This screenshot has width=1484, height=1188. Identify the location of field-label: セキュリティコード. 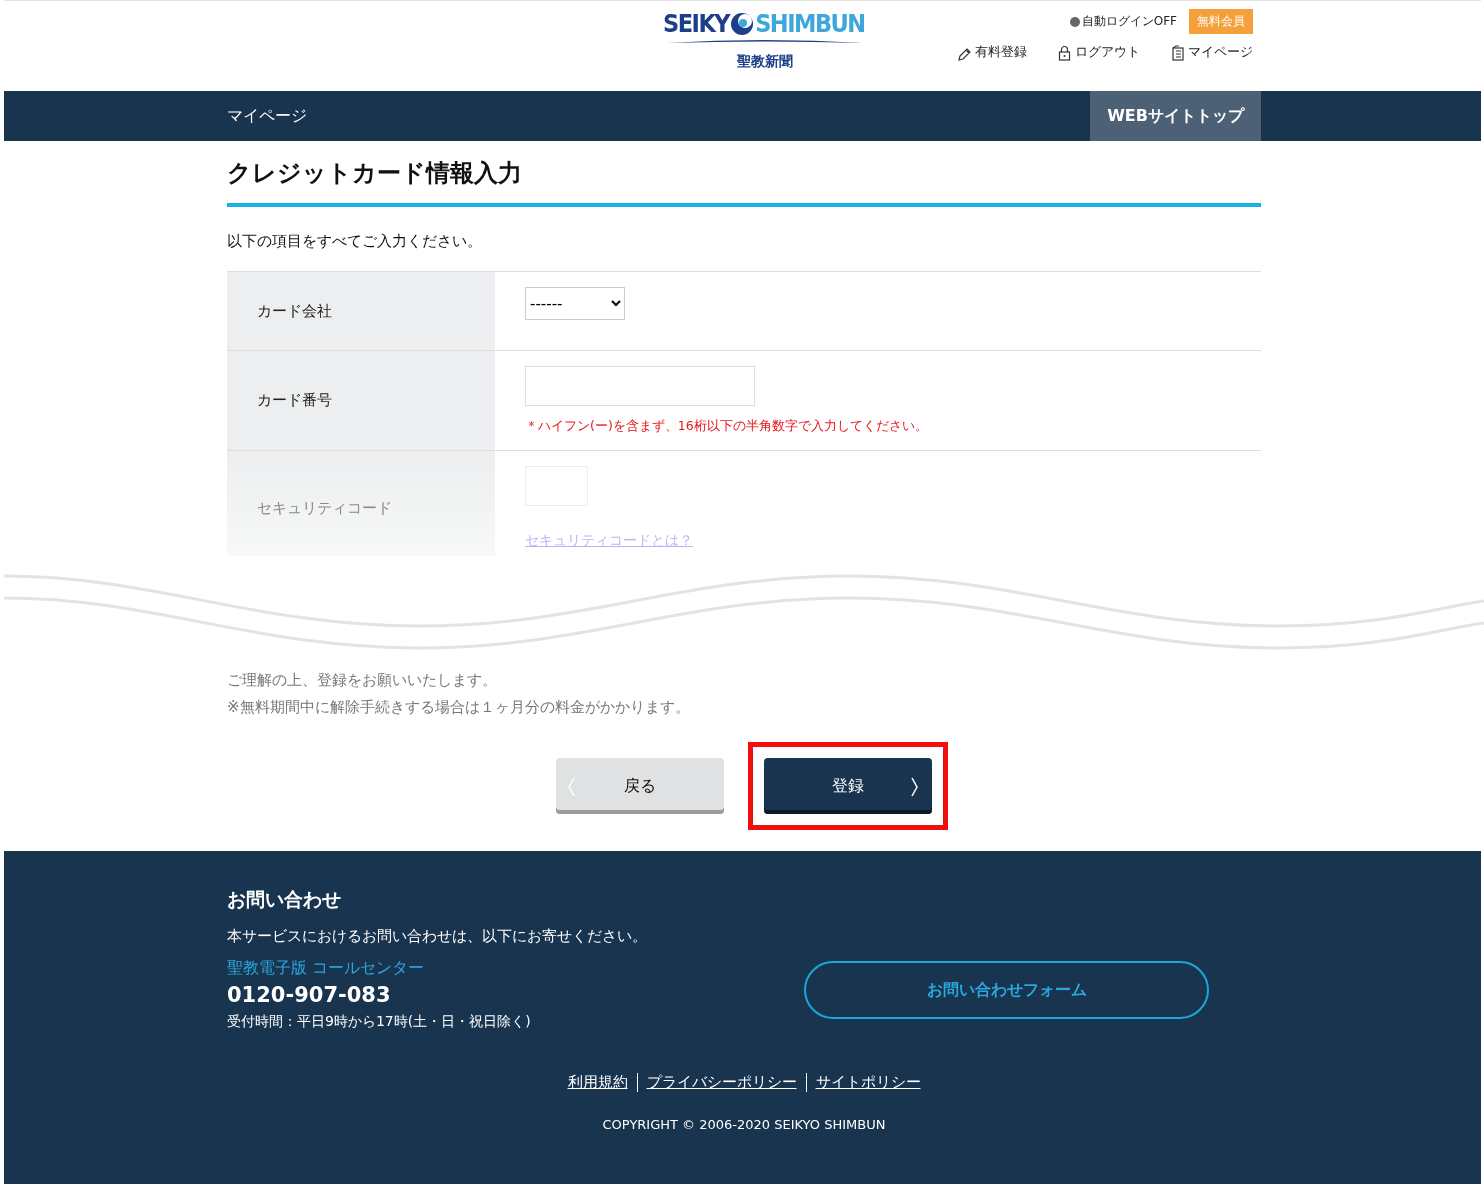
(361, 503).